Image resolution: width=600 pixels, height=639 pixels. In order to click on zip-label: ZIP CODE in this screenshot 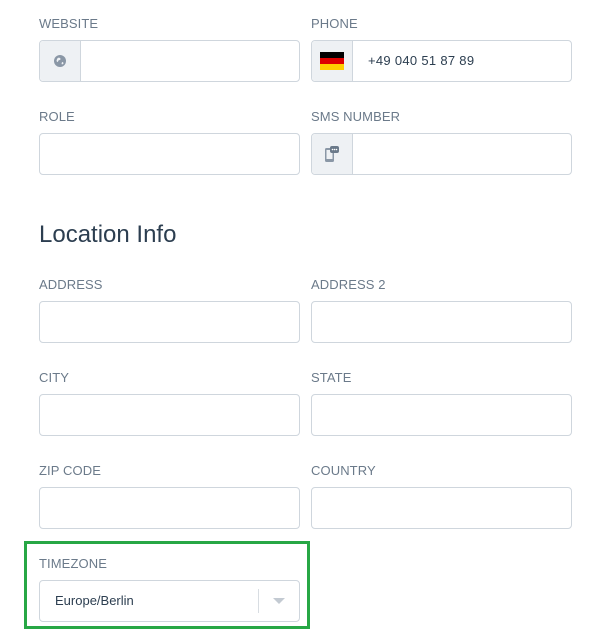, I will do `click(70, 470)`.